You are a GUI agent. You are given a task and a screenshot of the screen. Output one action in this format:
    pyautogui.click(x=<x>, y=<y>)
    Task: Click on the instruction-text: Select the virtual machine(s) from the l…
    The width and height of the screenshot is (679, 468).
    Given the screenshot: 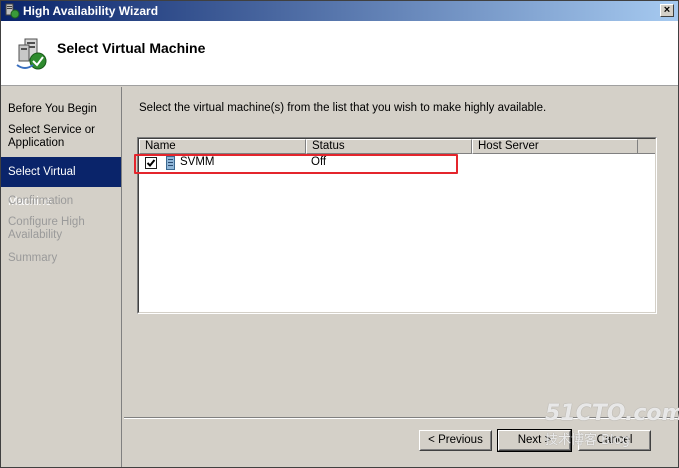 What is the action you would take?
    pyautogui.click(x=343, y=108)
    